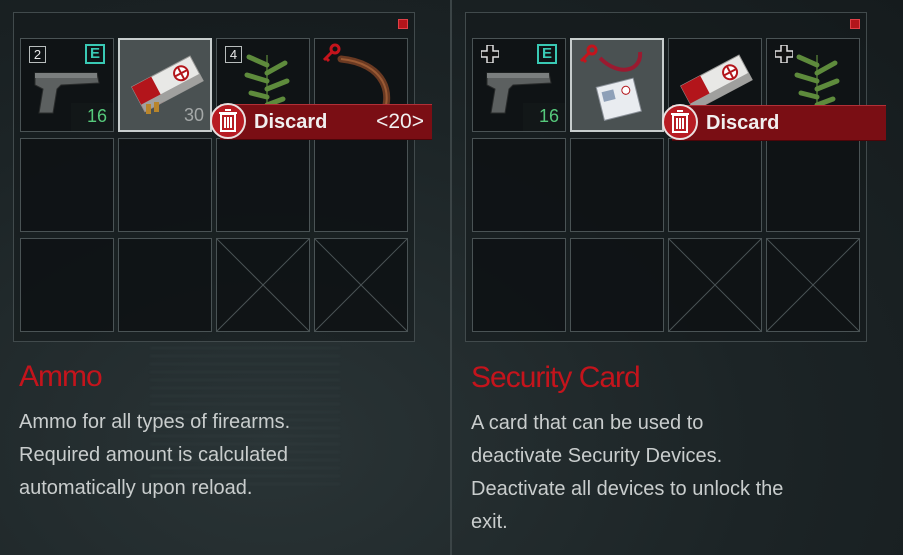 The image size is (903, 555). I want to click on slot-ammo: 30, so click(165, 85).